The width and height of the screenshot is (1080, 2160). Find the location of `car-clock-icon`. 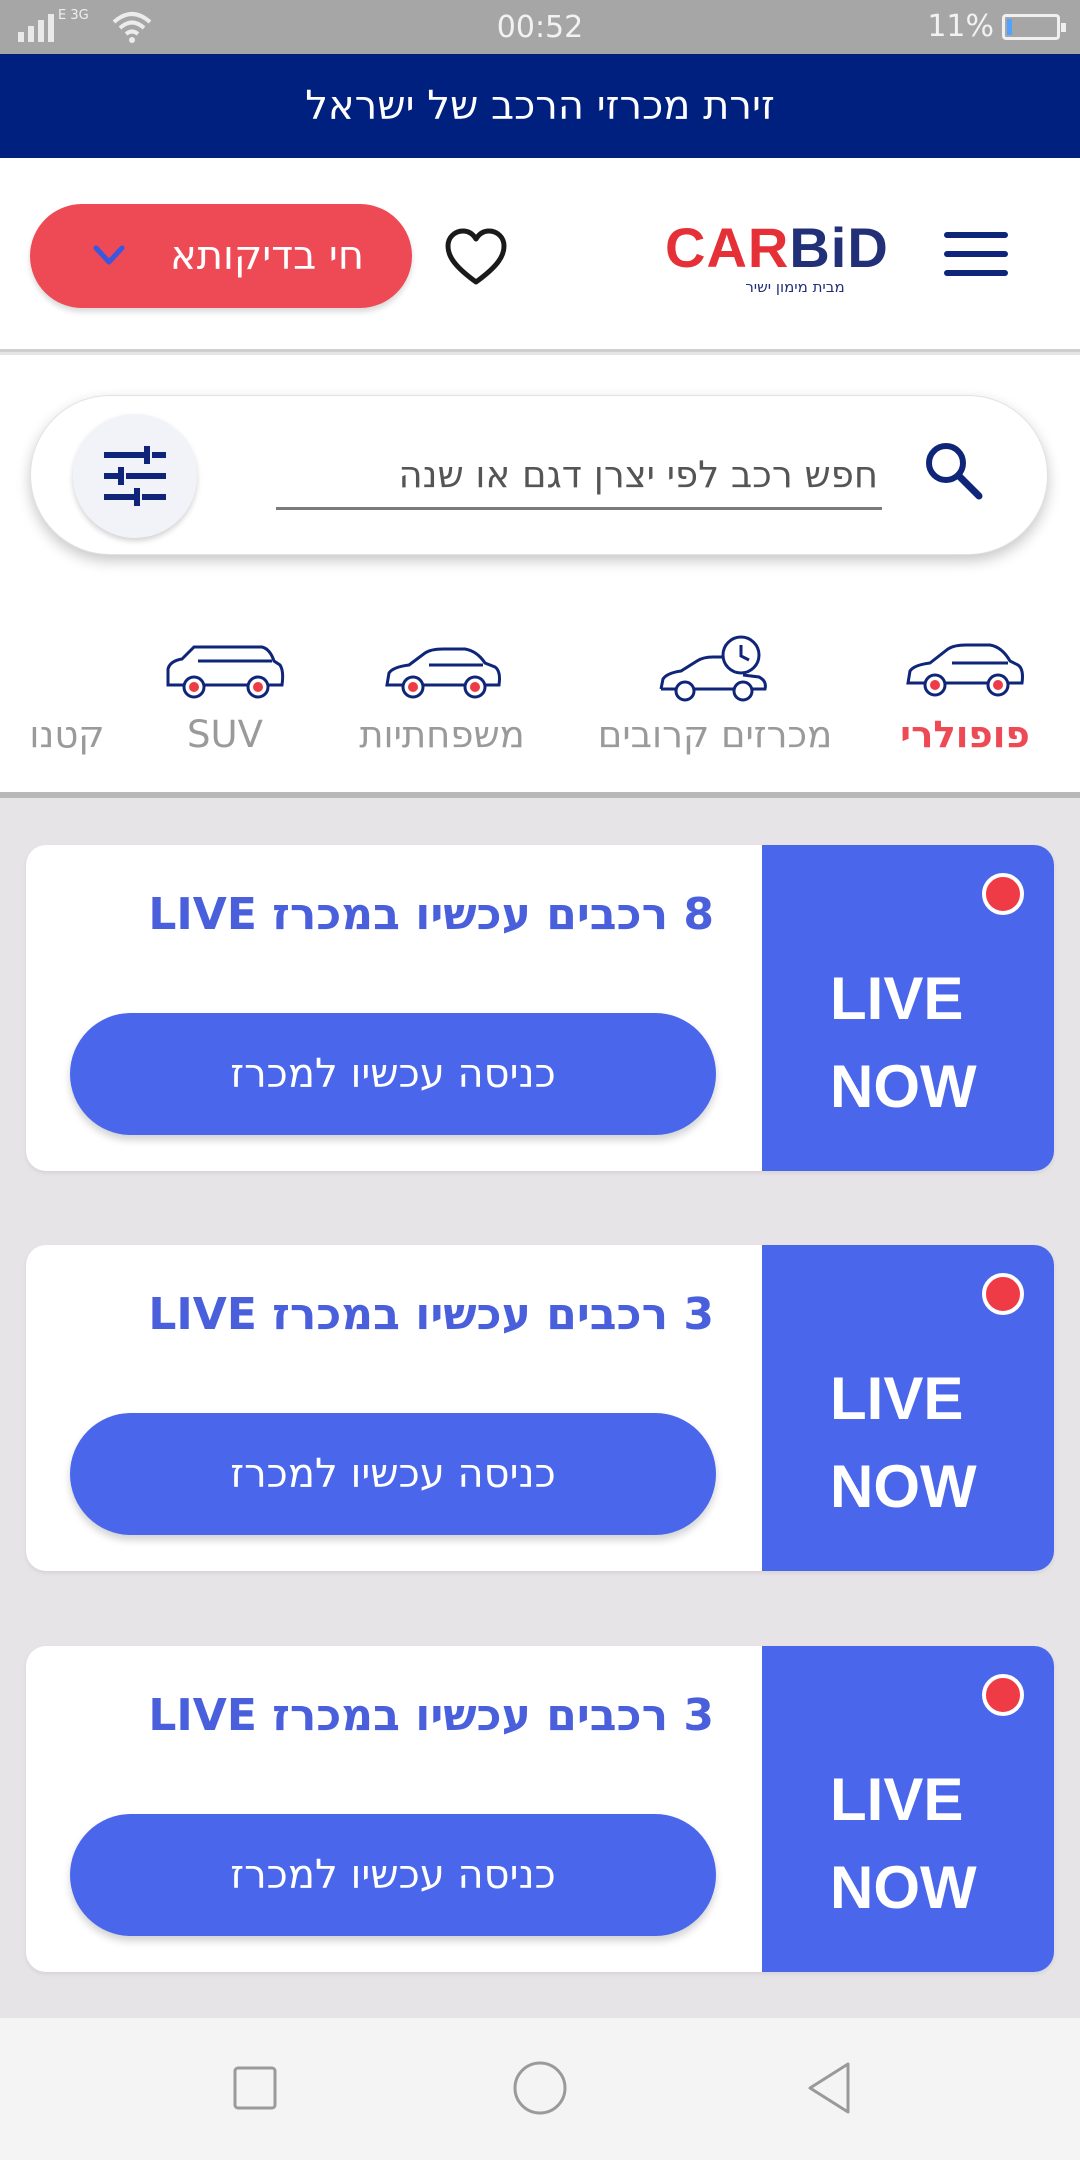

car-clock-icon is located at coordinates (713, 668).